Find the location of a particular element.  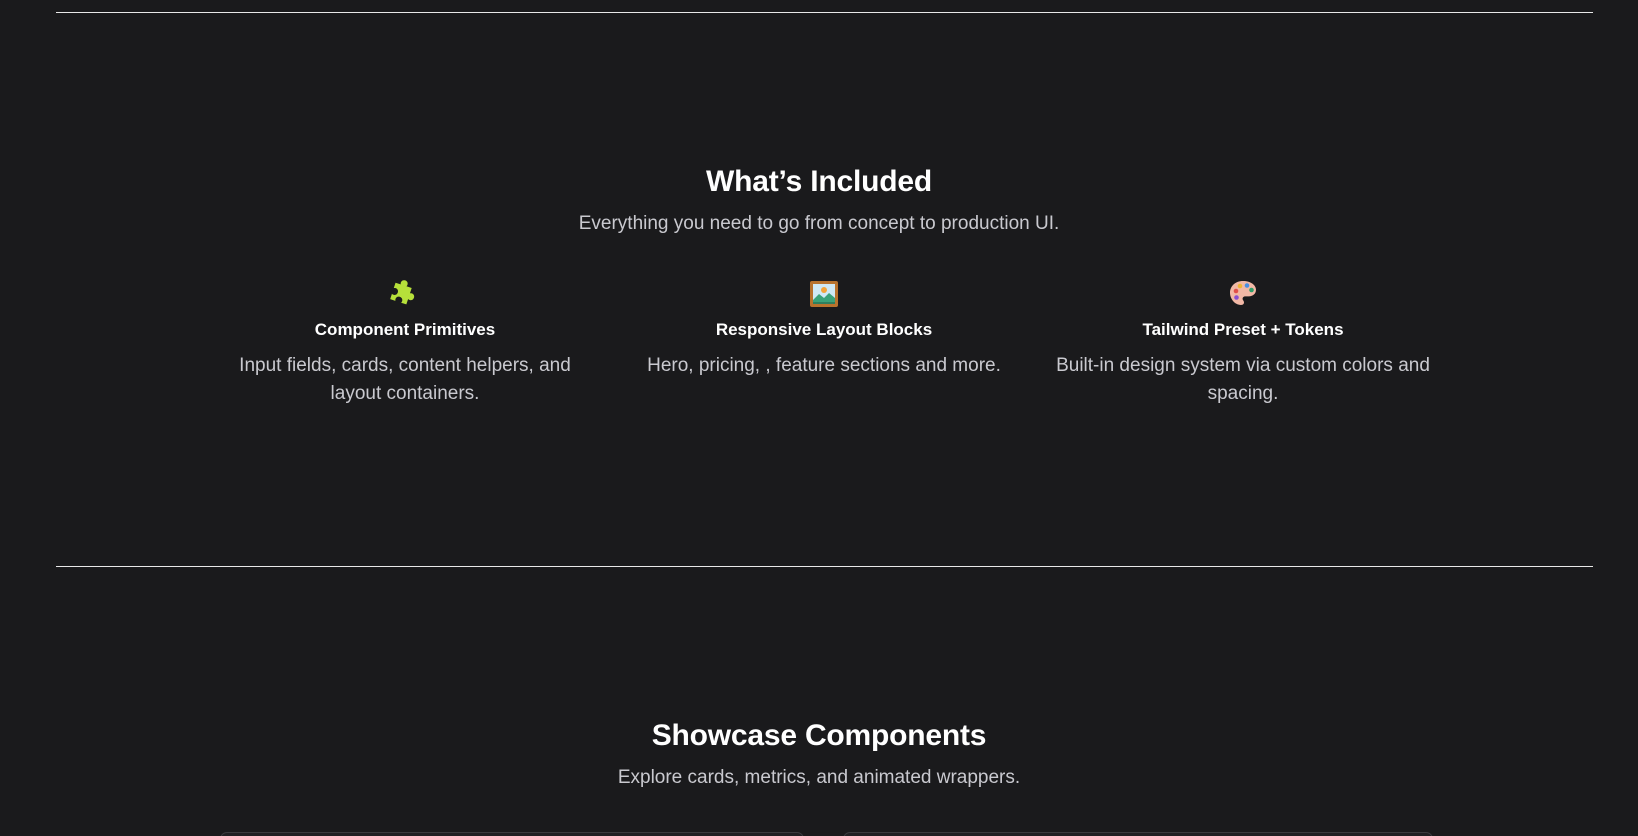

feature-title: Component Primitives is located at coordinates (405, 329).